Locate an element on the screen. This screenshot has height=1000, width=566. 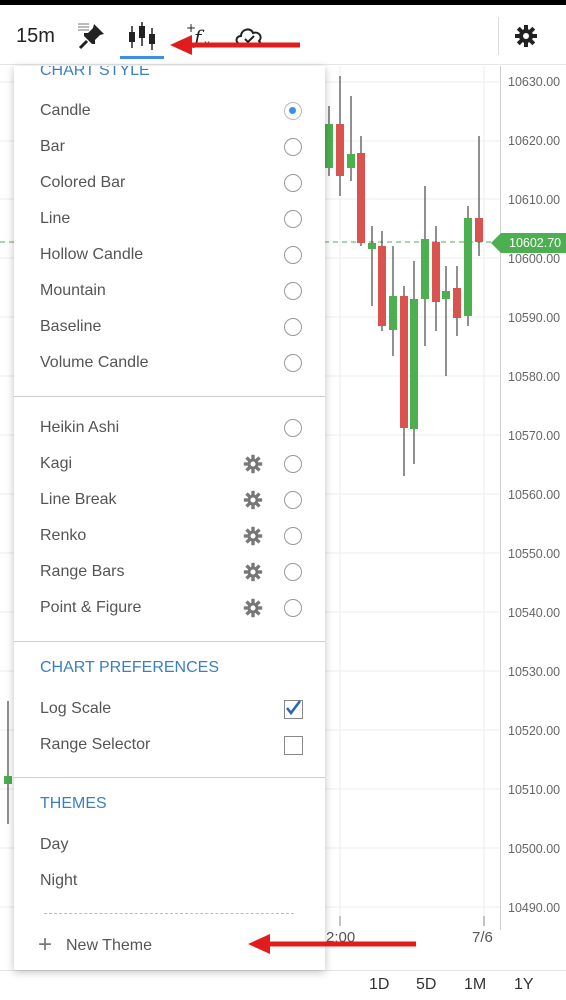
theme-day: Day is located at coordinates (169, 846).